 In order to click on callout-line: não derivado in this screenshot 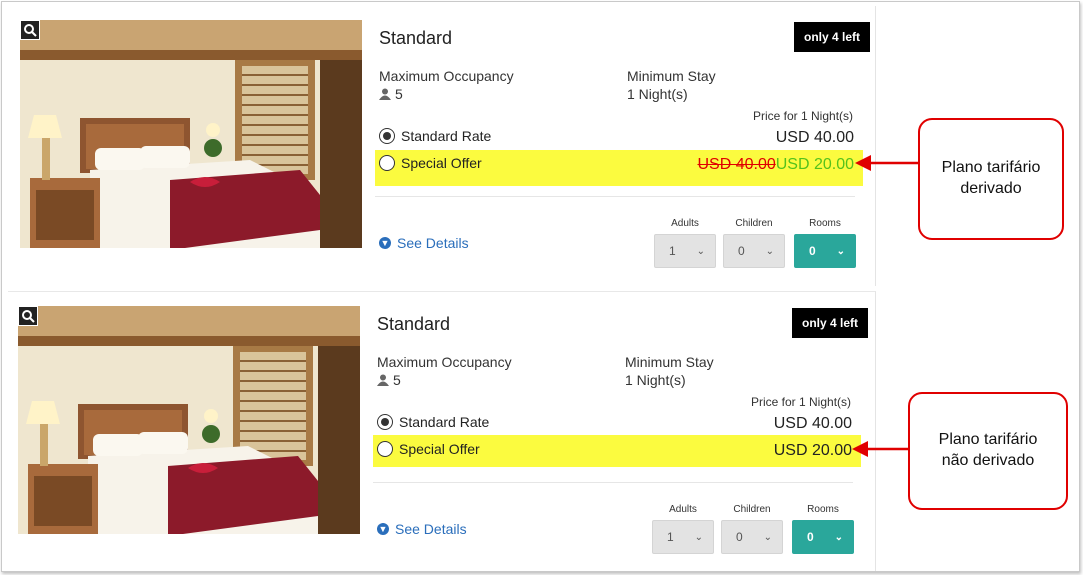, I will do `click(988, 460)`.